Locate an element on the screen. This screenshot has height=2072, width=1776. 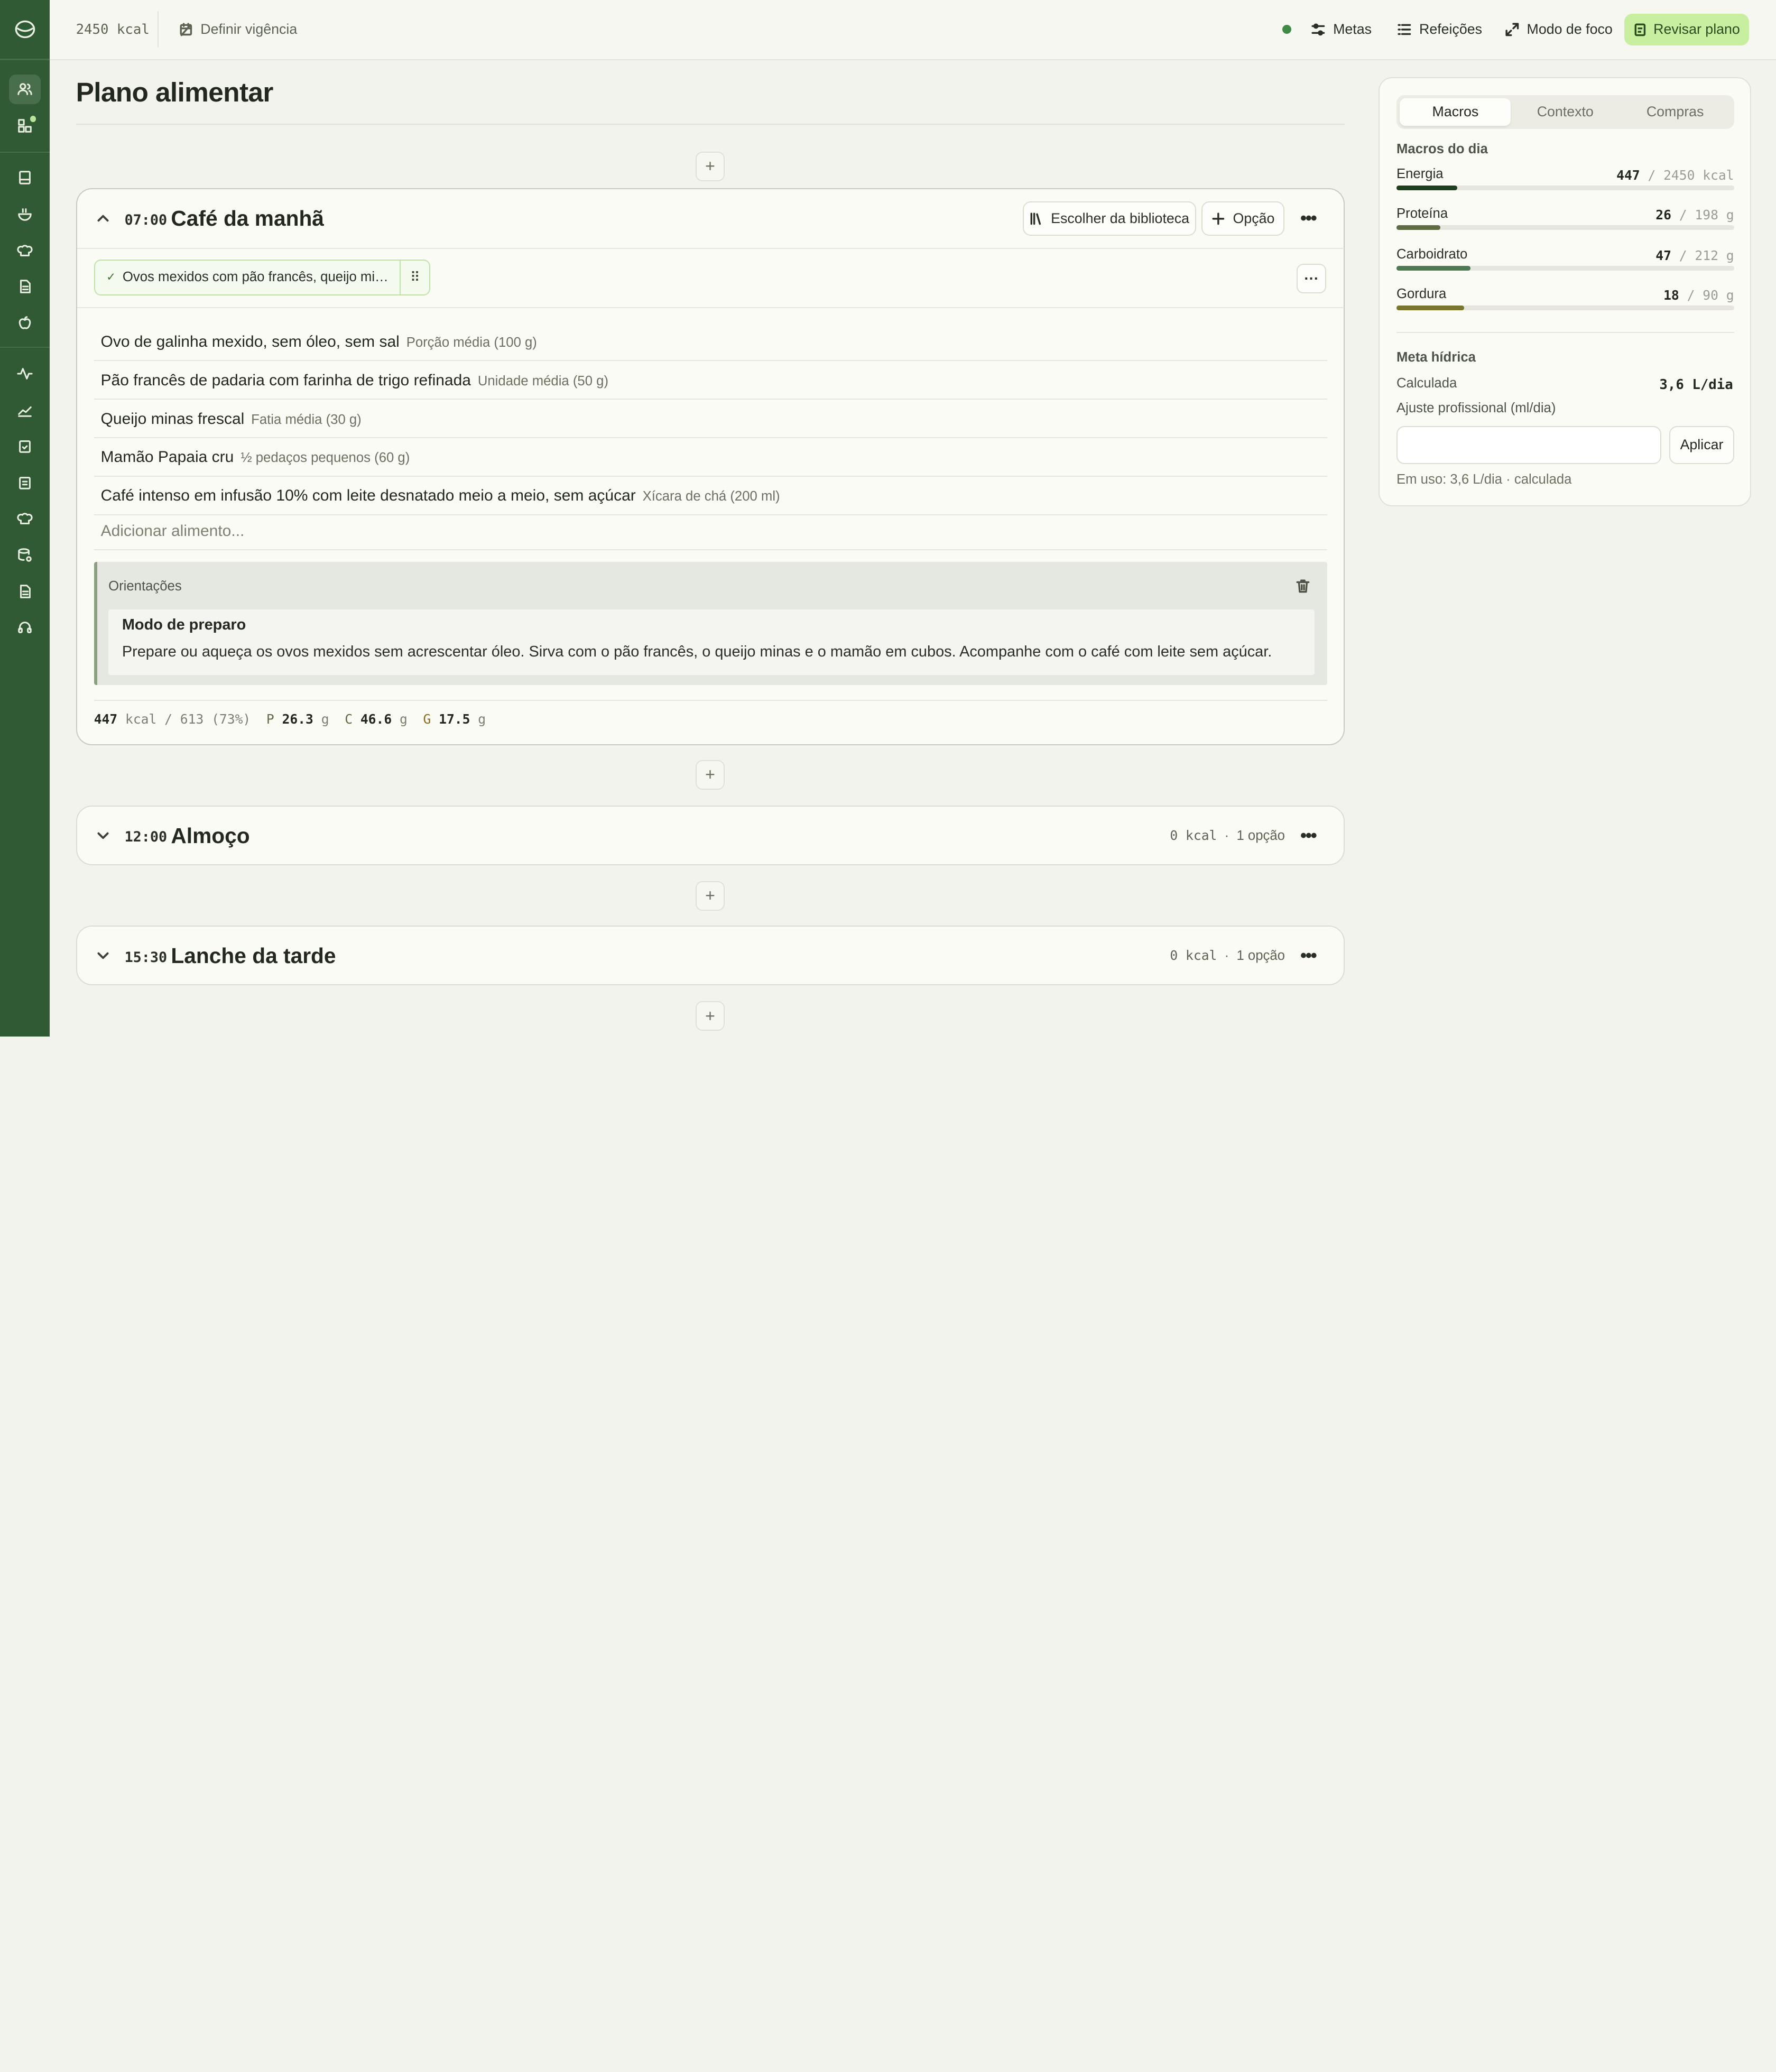
macro-fat: Gordura 18 / 90 g is located at coordinates (1565, 300).